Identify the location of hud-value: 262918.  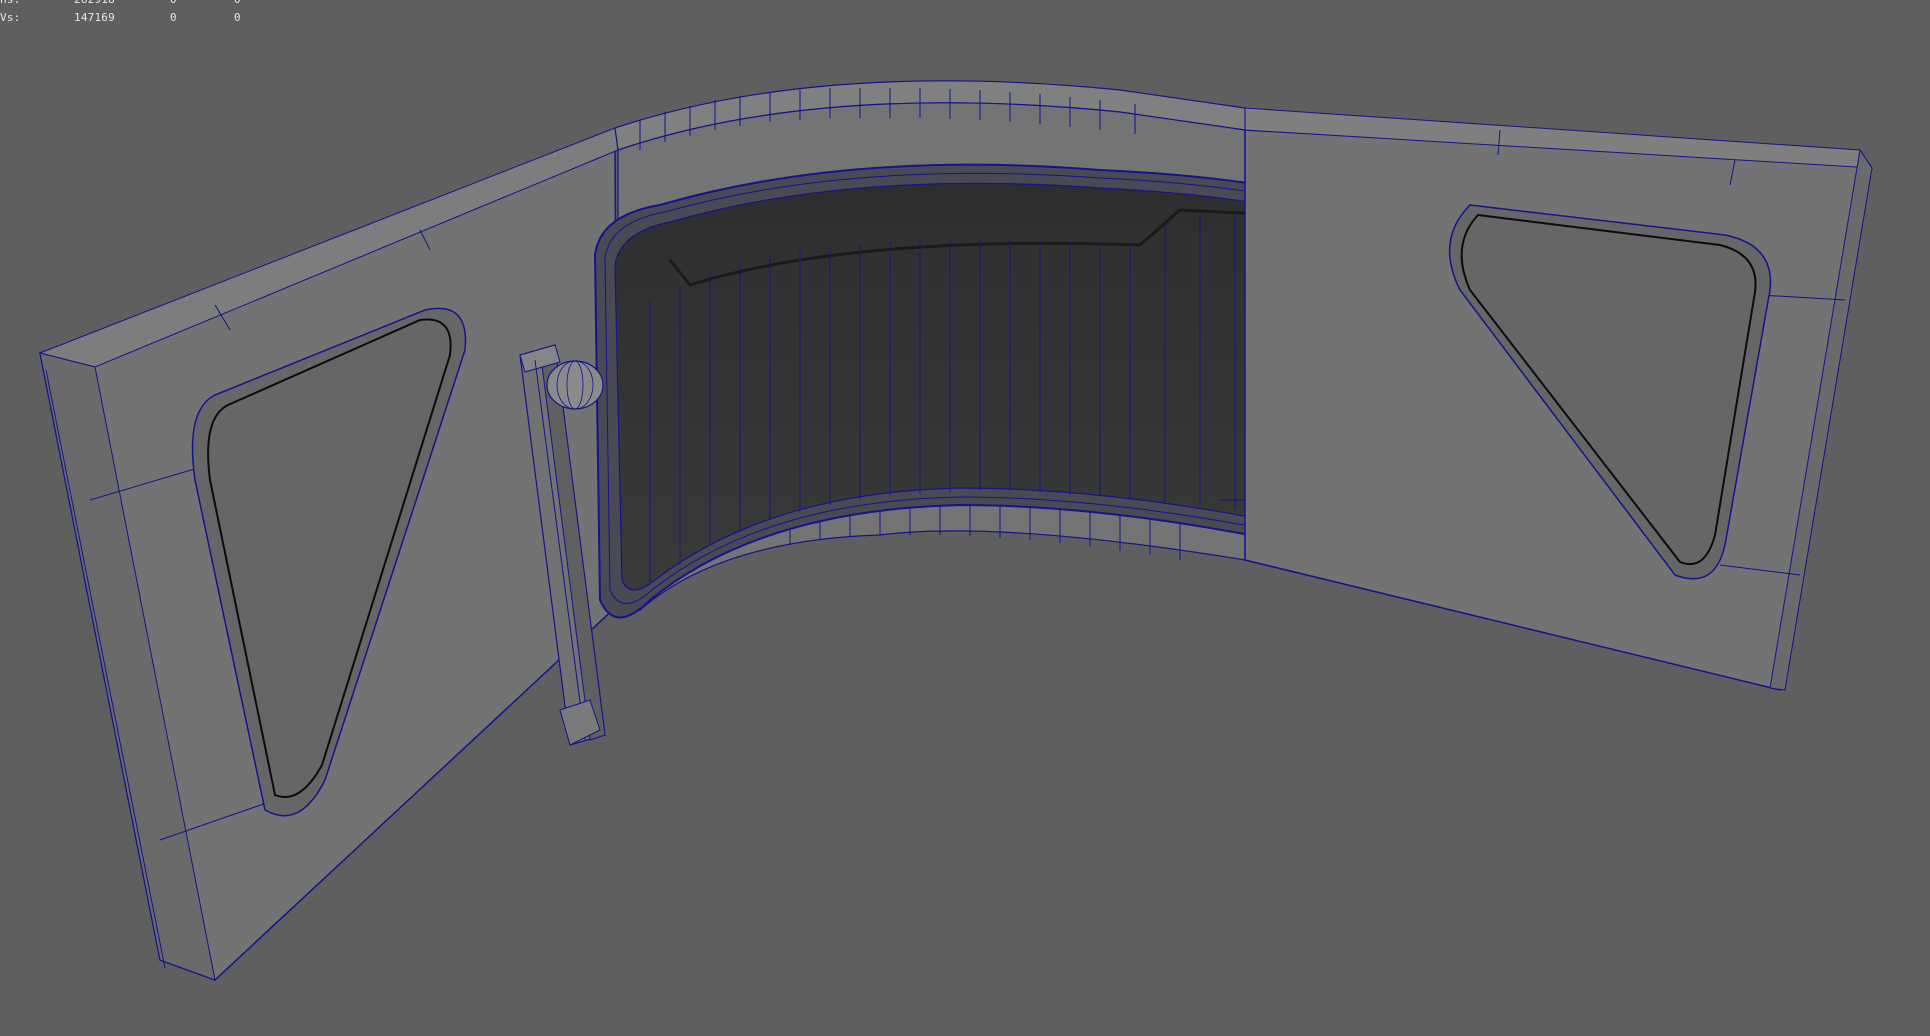
(94, 4).